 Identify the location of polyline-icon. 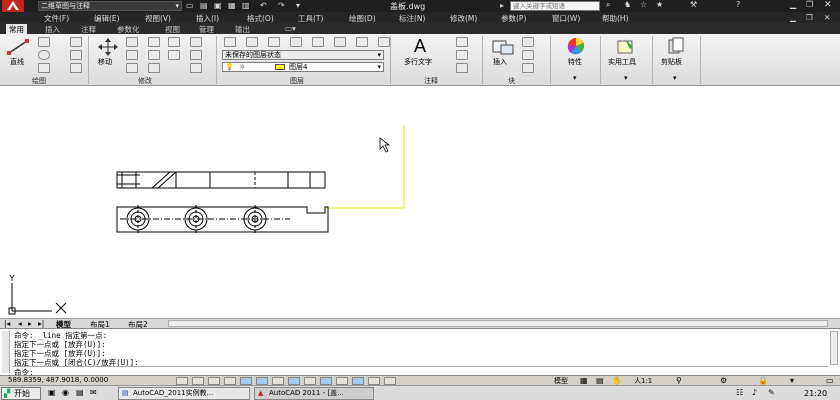
(44, 42).